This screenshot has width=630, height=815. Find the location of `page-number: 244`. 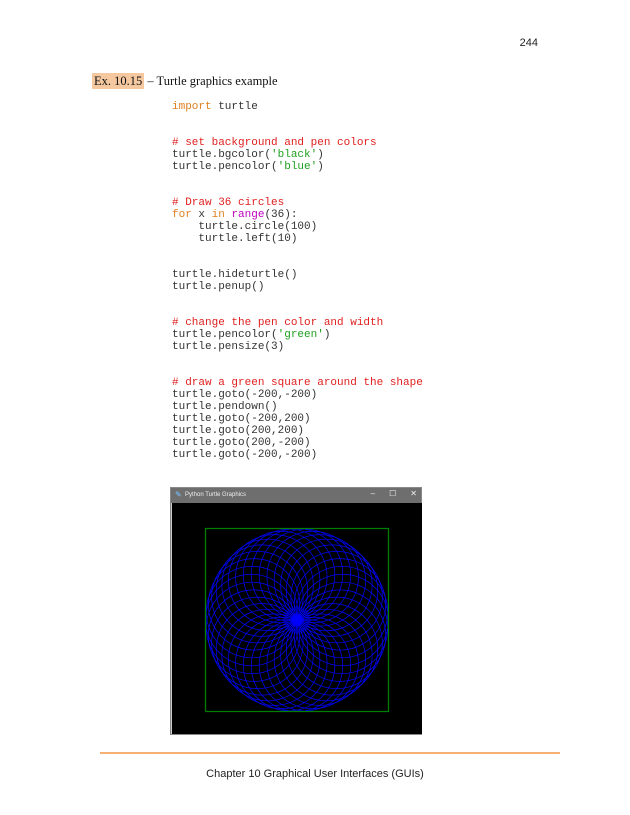

page-number: 244 is located at coordinates (528, 43).